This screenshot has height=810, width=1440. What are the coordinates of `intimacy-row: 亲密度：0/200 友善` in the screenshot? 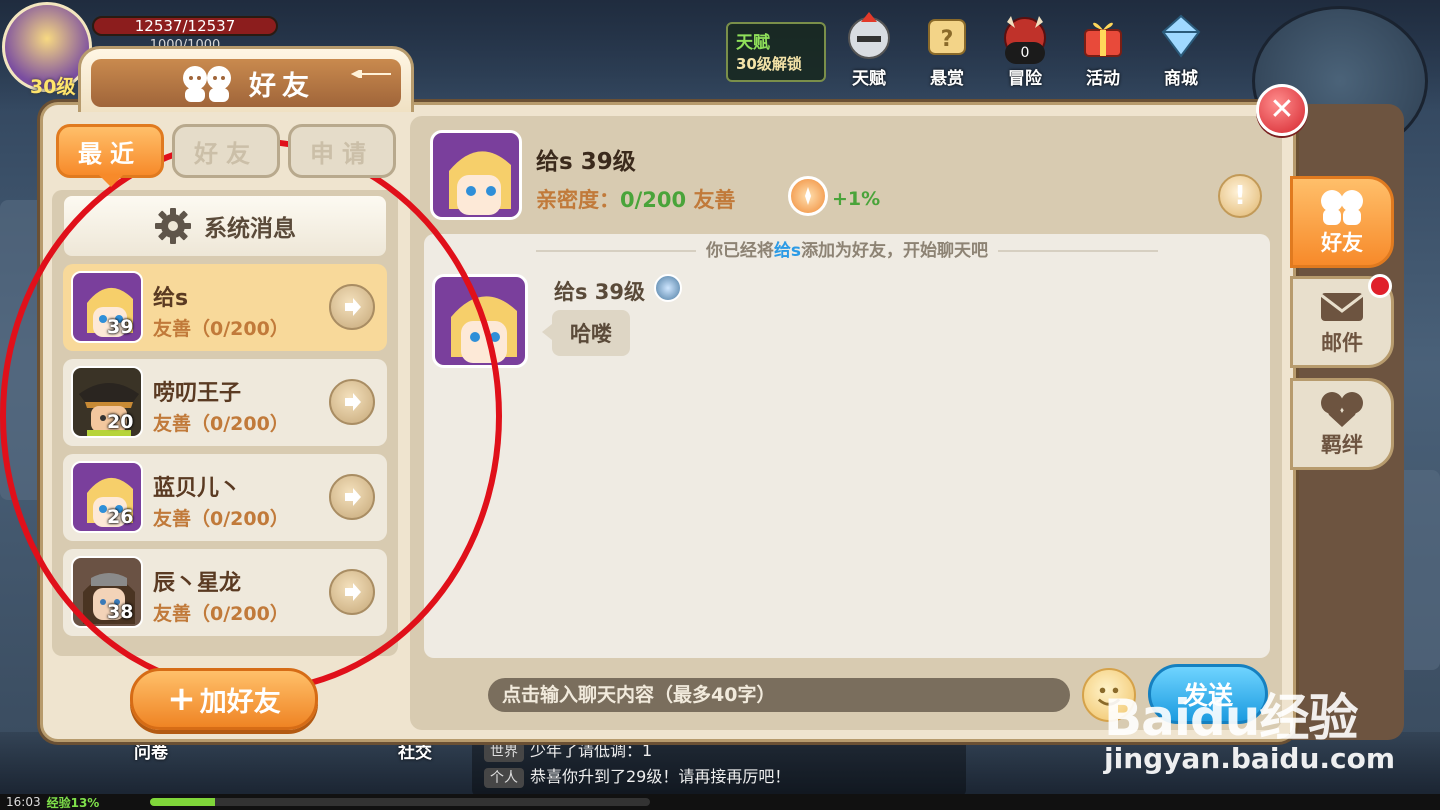 It's located at (635, 199).